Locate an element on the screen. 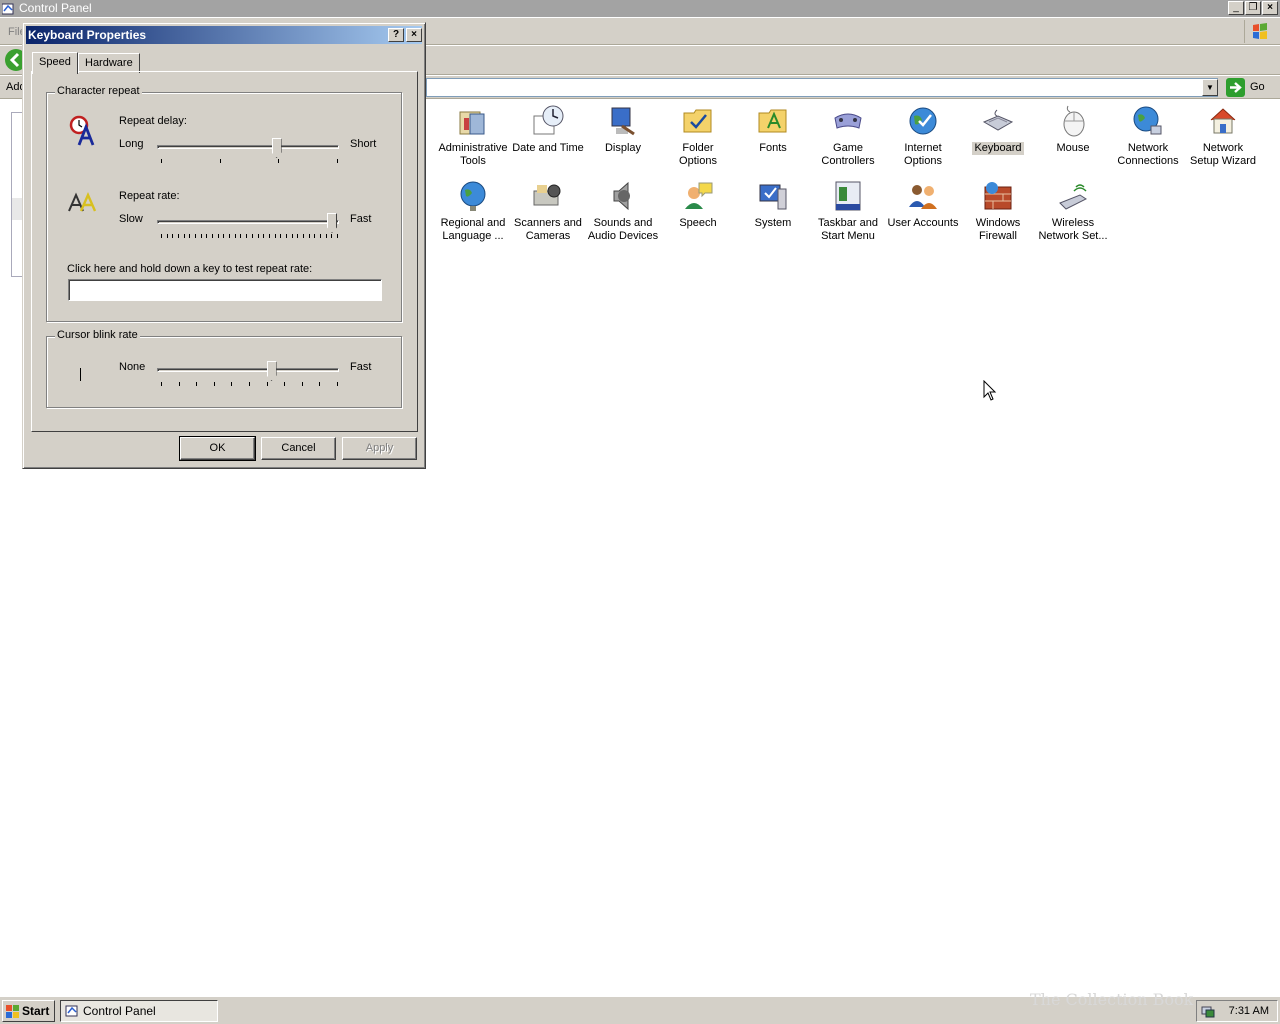  item-label: Date and Time is located at coordinates (548, 148).